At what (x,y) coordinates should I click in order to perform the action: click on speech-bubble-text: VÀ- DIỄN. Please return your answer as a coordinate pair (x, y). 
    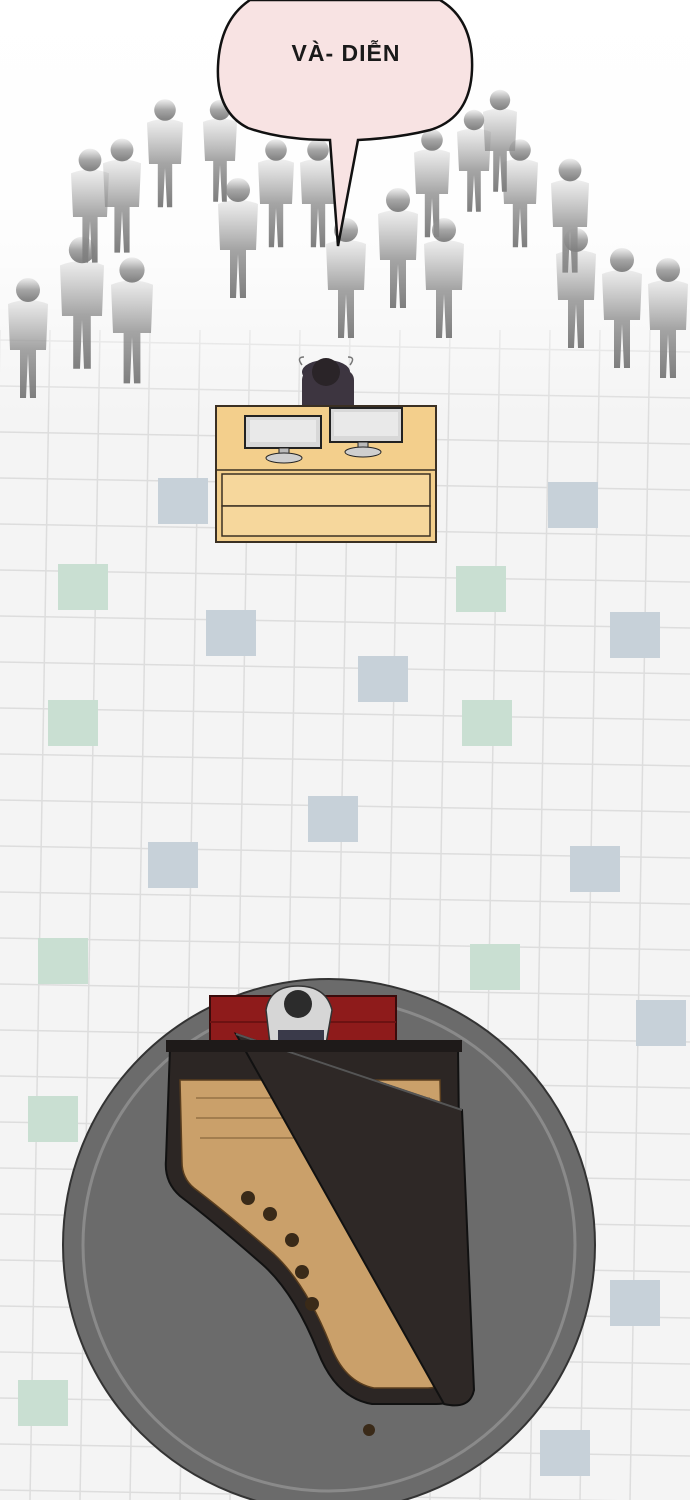
    Looking at the image, I should click on (346, 53).